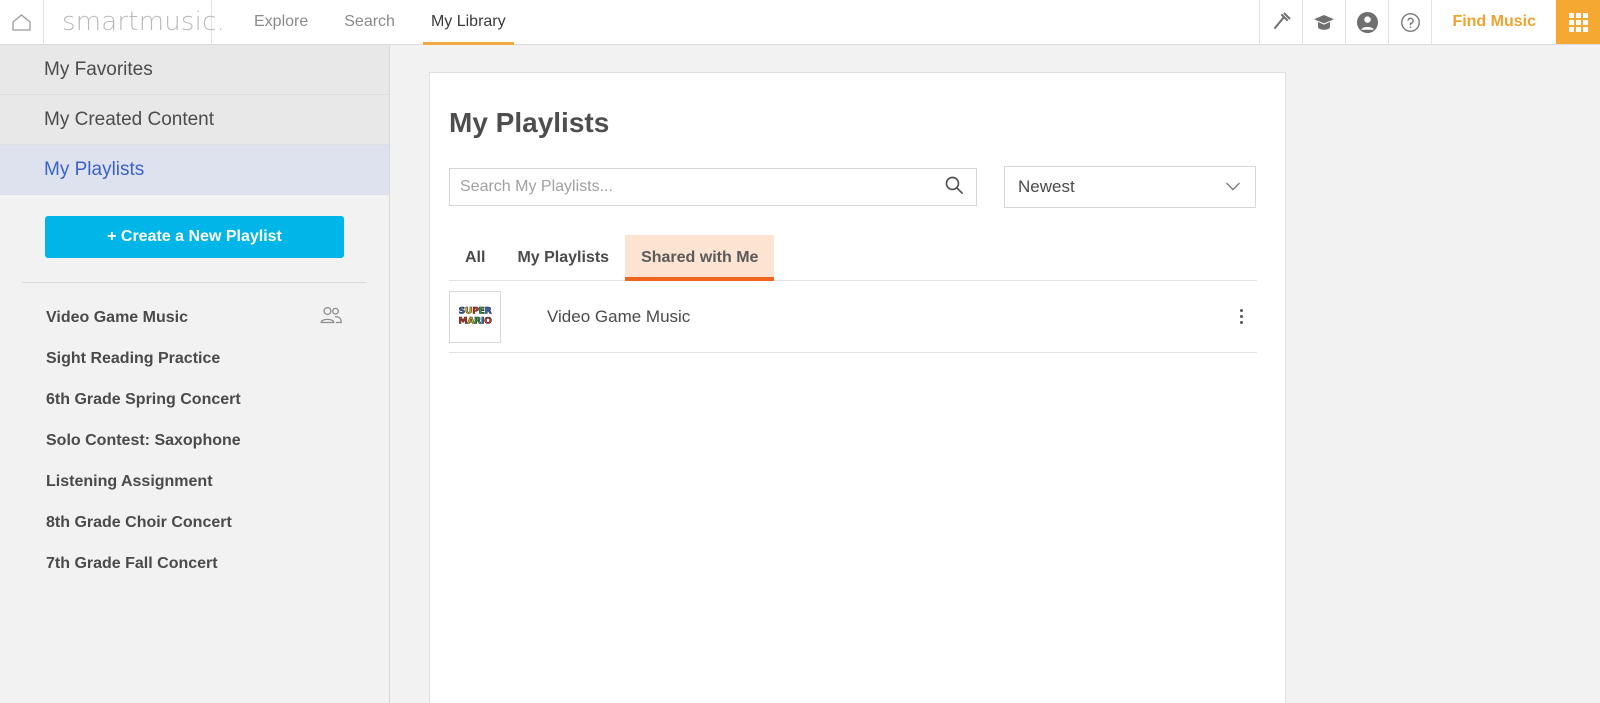 This screenshot has height=703, width=1600. What do you see at coordinates (143, 440) in the screenshot?
I see `sidebar-playlist-label: Solo Contest: Saxophone` at bounding box center [143, 440].